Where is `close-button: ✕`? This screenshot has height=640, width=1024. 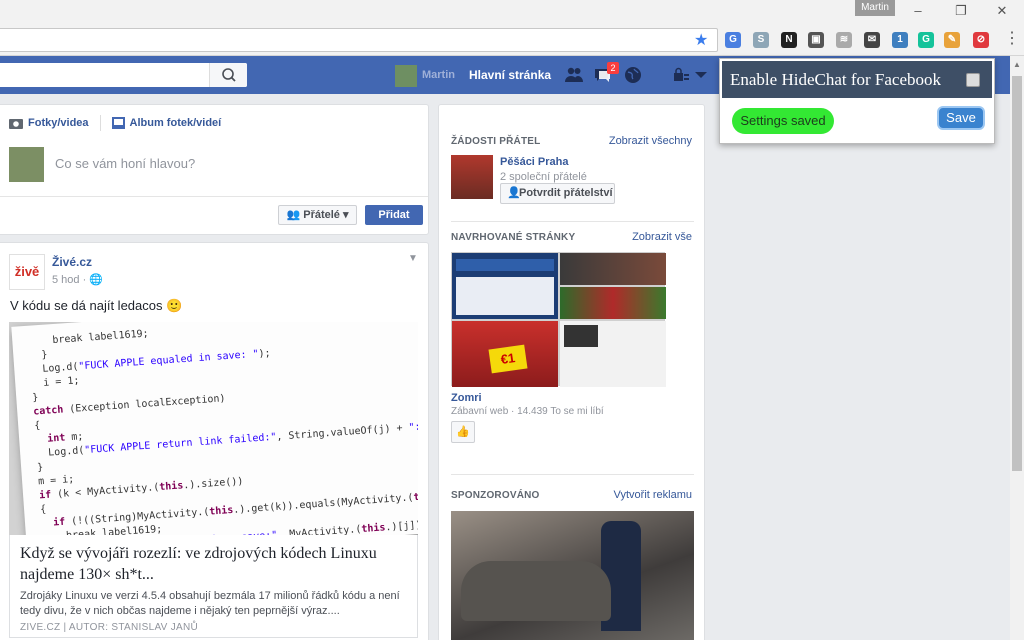
close-button: ✕ is located at coordinates (1002, 11).